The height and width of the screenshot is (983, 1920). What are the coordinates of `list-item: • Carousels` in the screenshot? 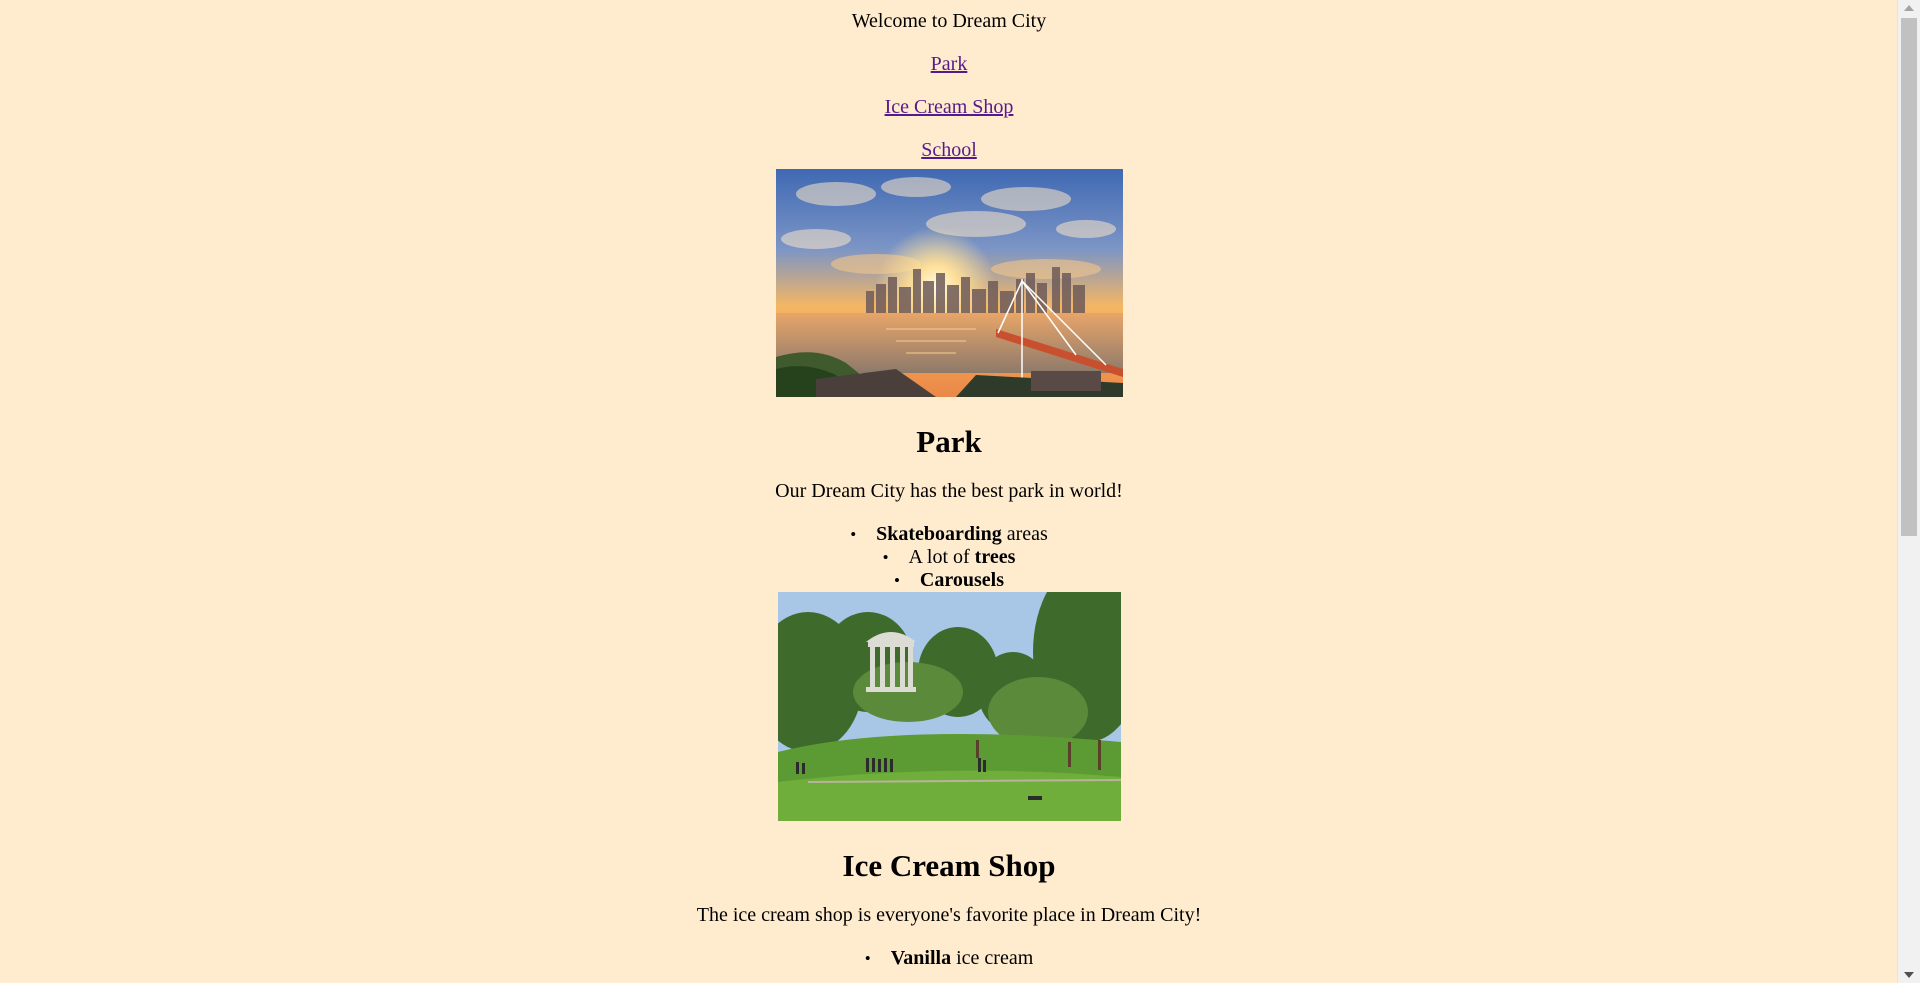 It's located at (949, 580).